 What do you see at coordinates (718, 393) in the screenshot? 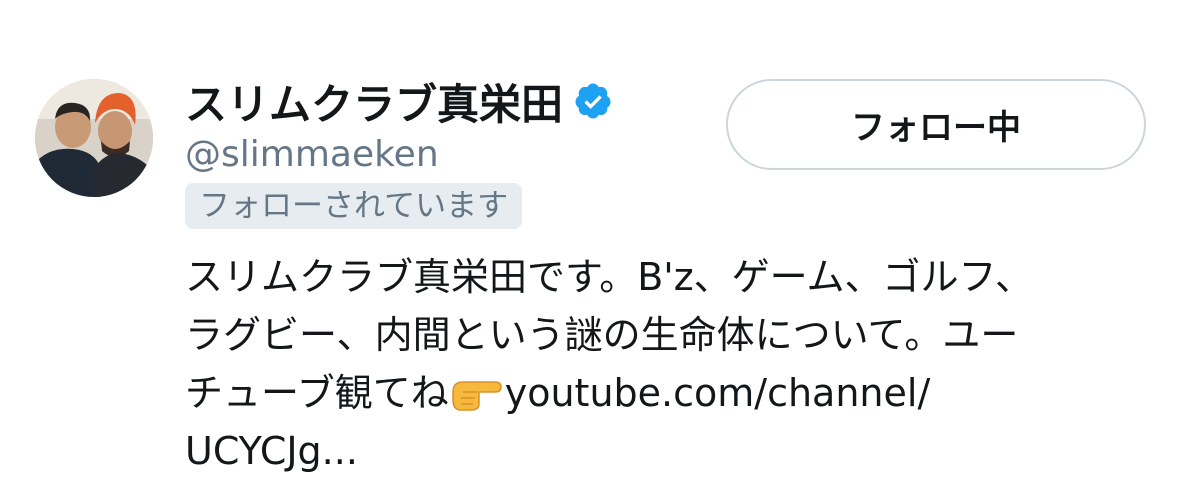
I see `youtube-channel-link: youtube.com/channel/` at bounding box center [718, 393].